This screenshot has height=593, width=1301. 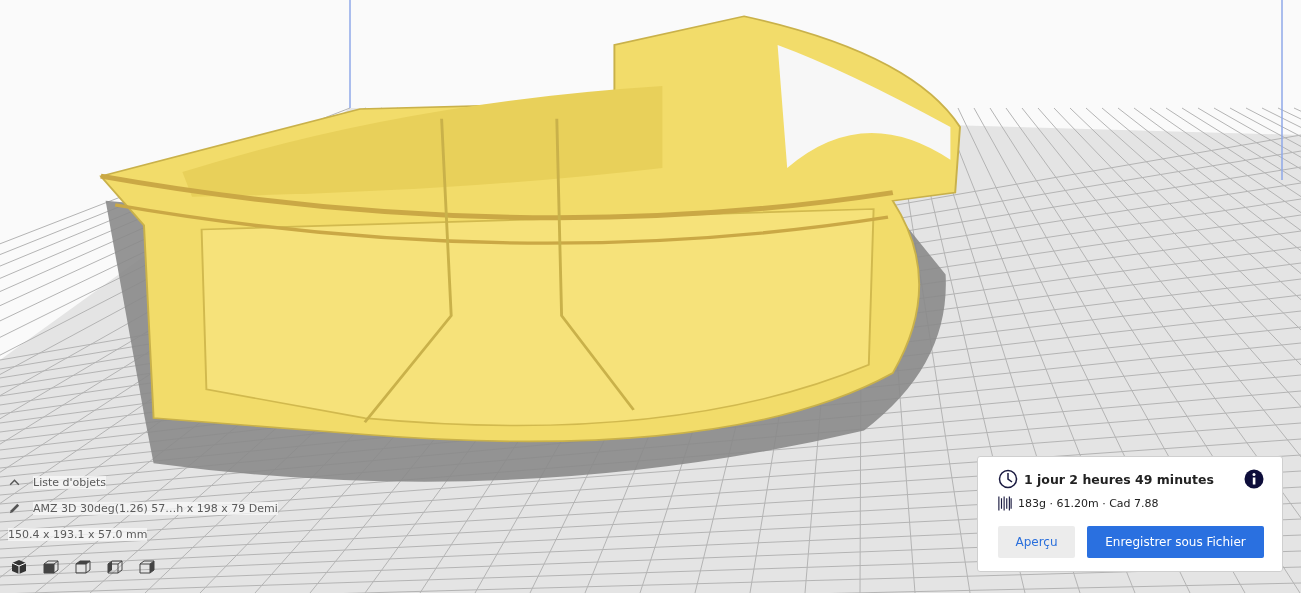 What do you see at coordinates (1036, 542) in the screenshot?
I see `preview-button: Aperçu` at bounding box center [1036, 542].